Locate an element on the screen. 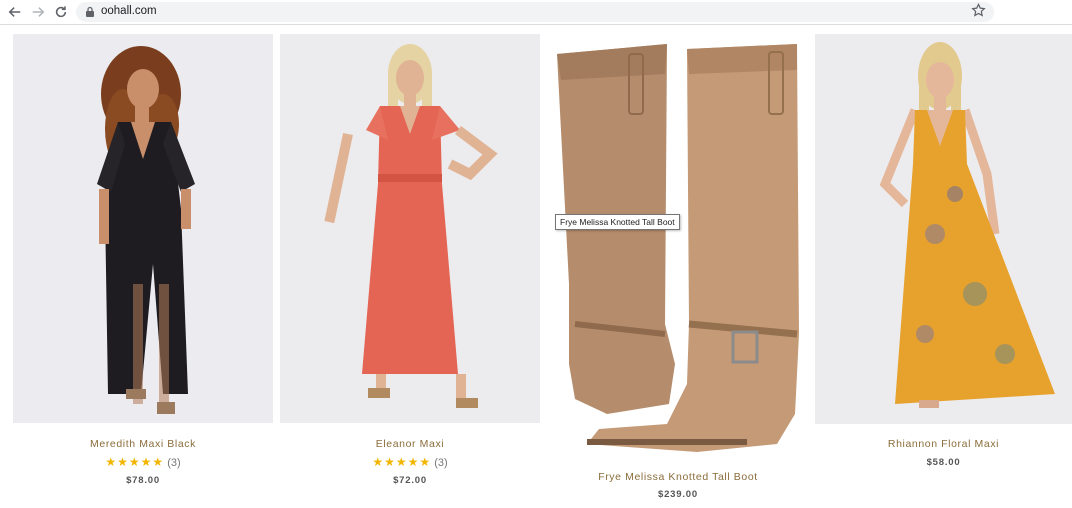  product-price: $239.00 is located at coordinates (678, 494).